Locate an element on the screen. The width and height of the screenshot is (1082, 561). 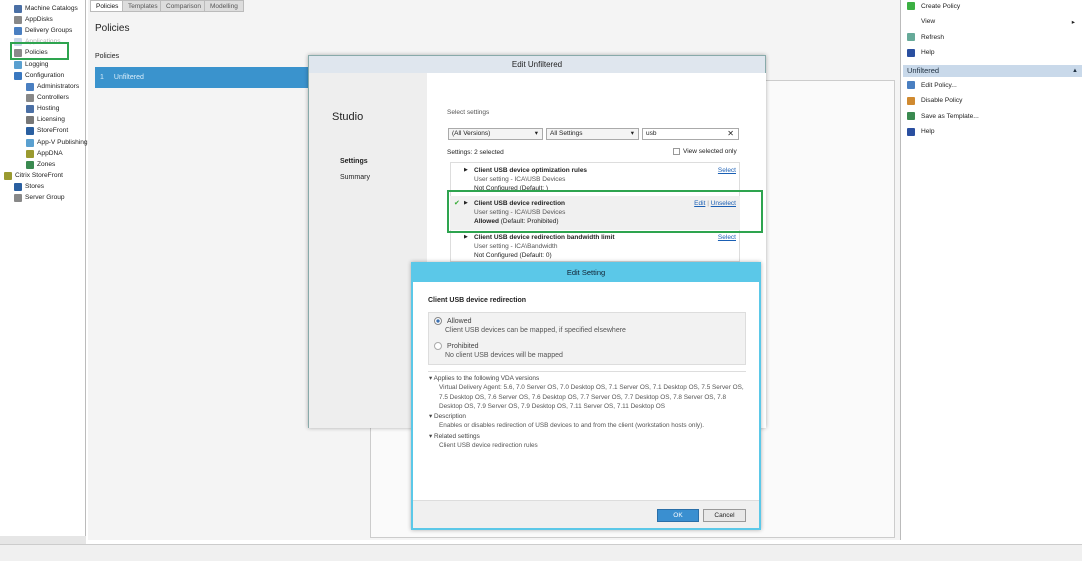
tree-item-app-v-publishing: App-V Publishing is located at coordinates (57, 142).